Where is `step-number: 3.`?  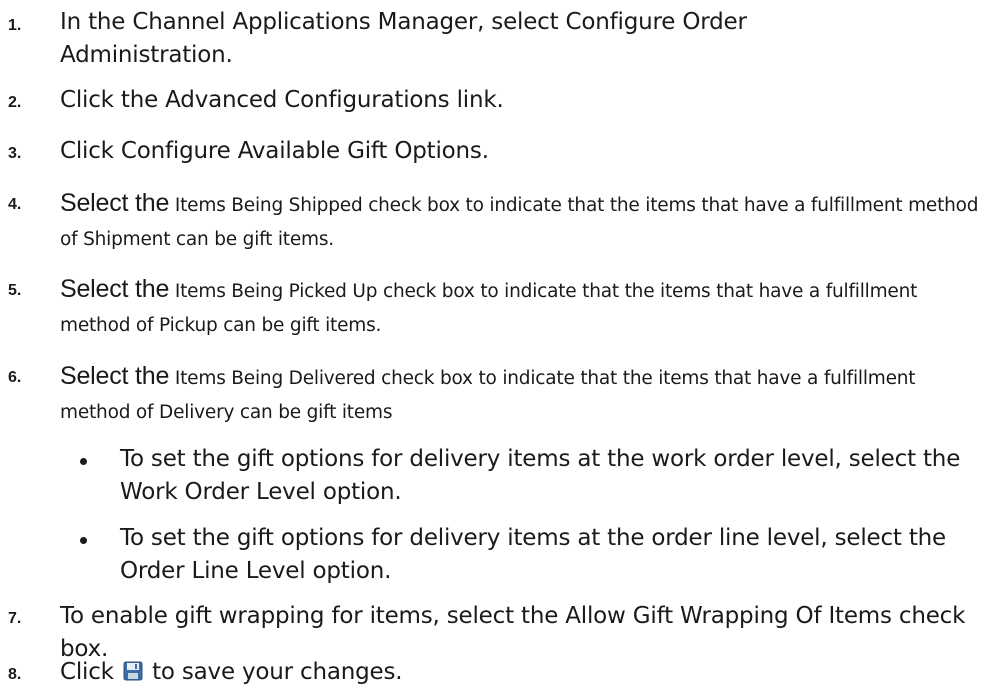 step-number: 3. is located at coordinates (15, 153).